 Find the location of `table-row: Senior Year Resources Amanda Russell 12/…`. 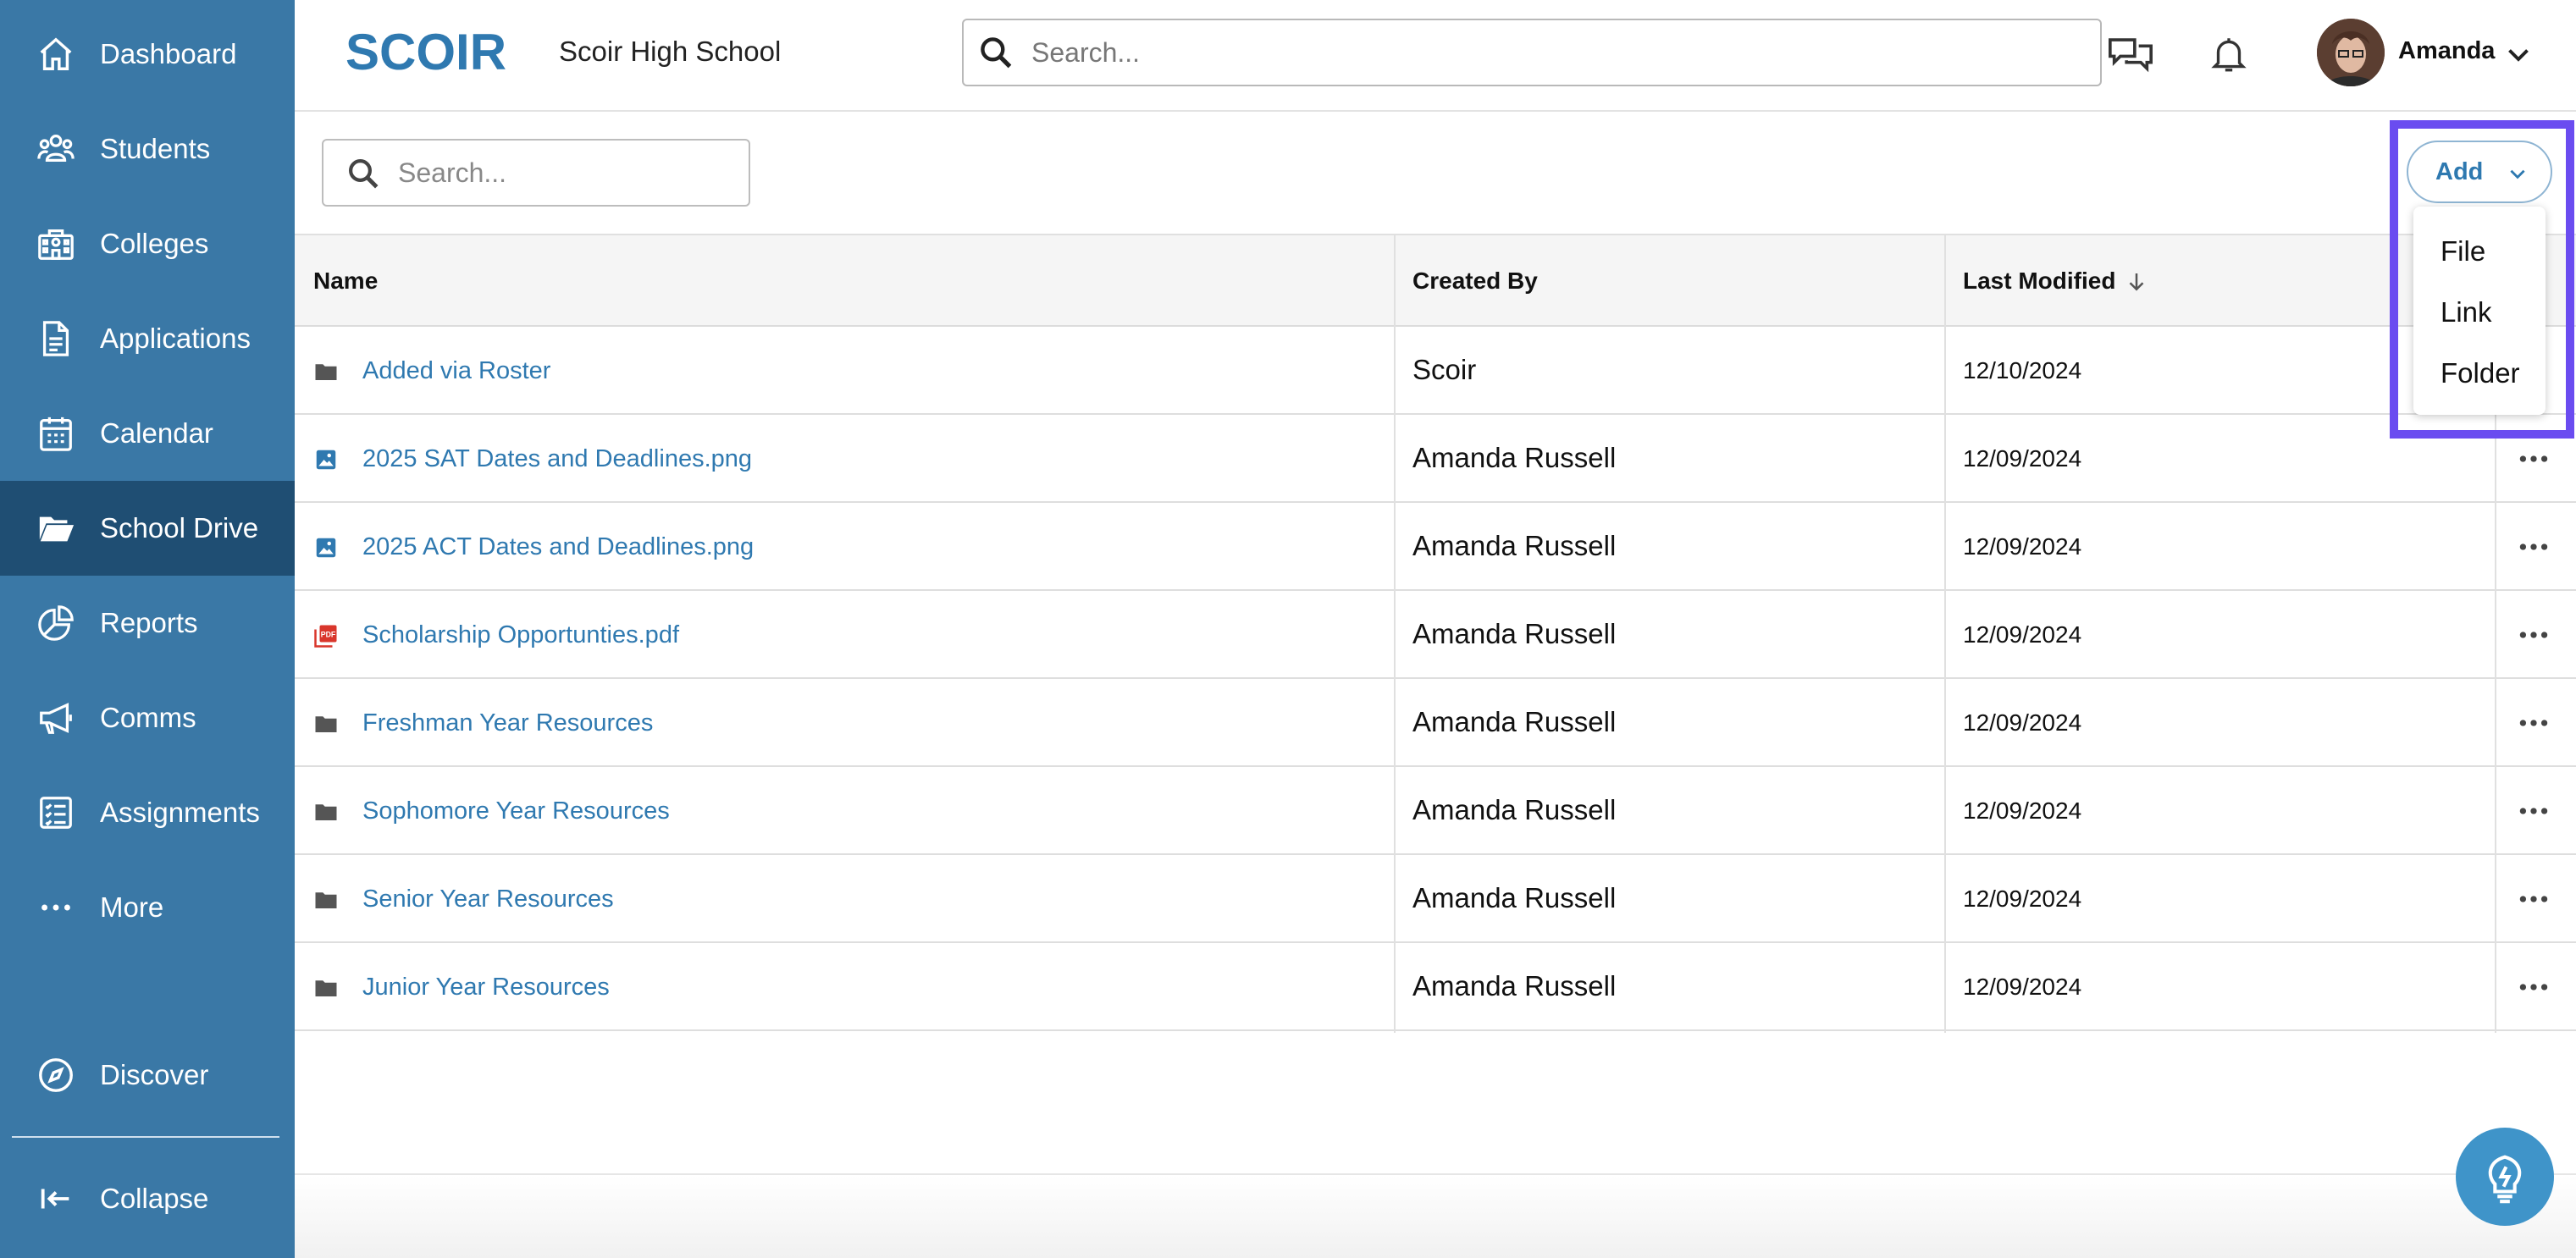

table-row: Senior Year Resources Amanda Russell 12/… is located at coordinates (1436, 899).